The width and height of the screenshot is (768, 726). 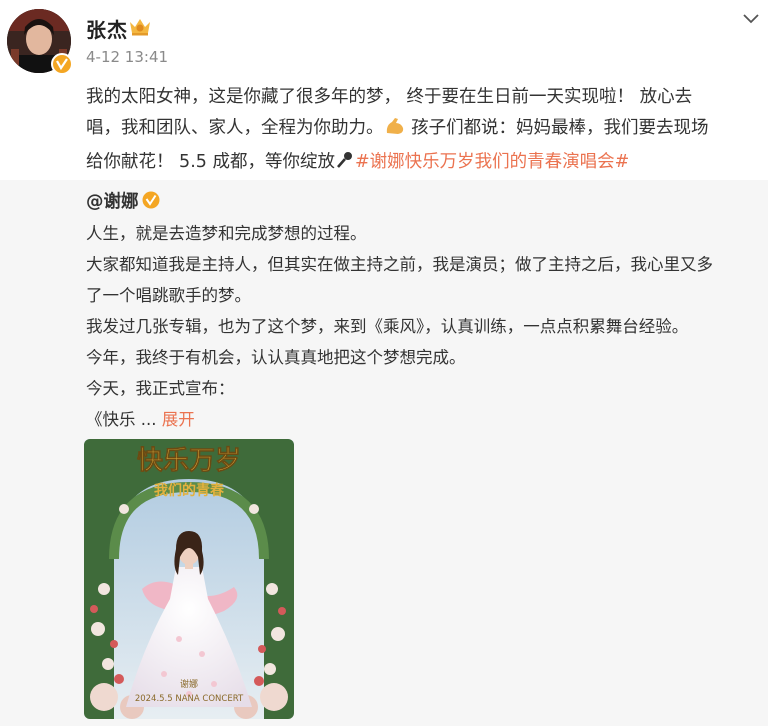 I want to click on poster-name: 谢娜, so click(x=189, y=684).